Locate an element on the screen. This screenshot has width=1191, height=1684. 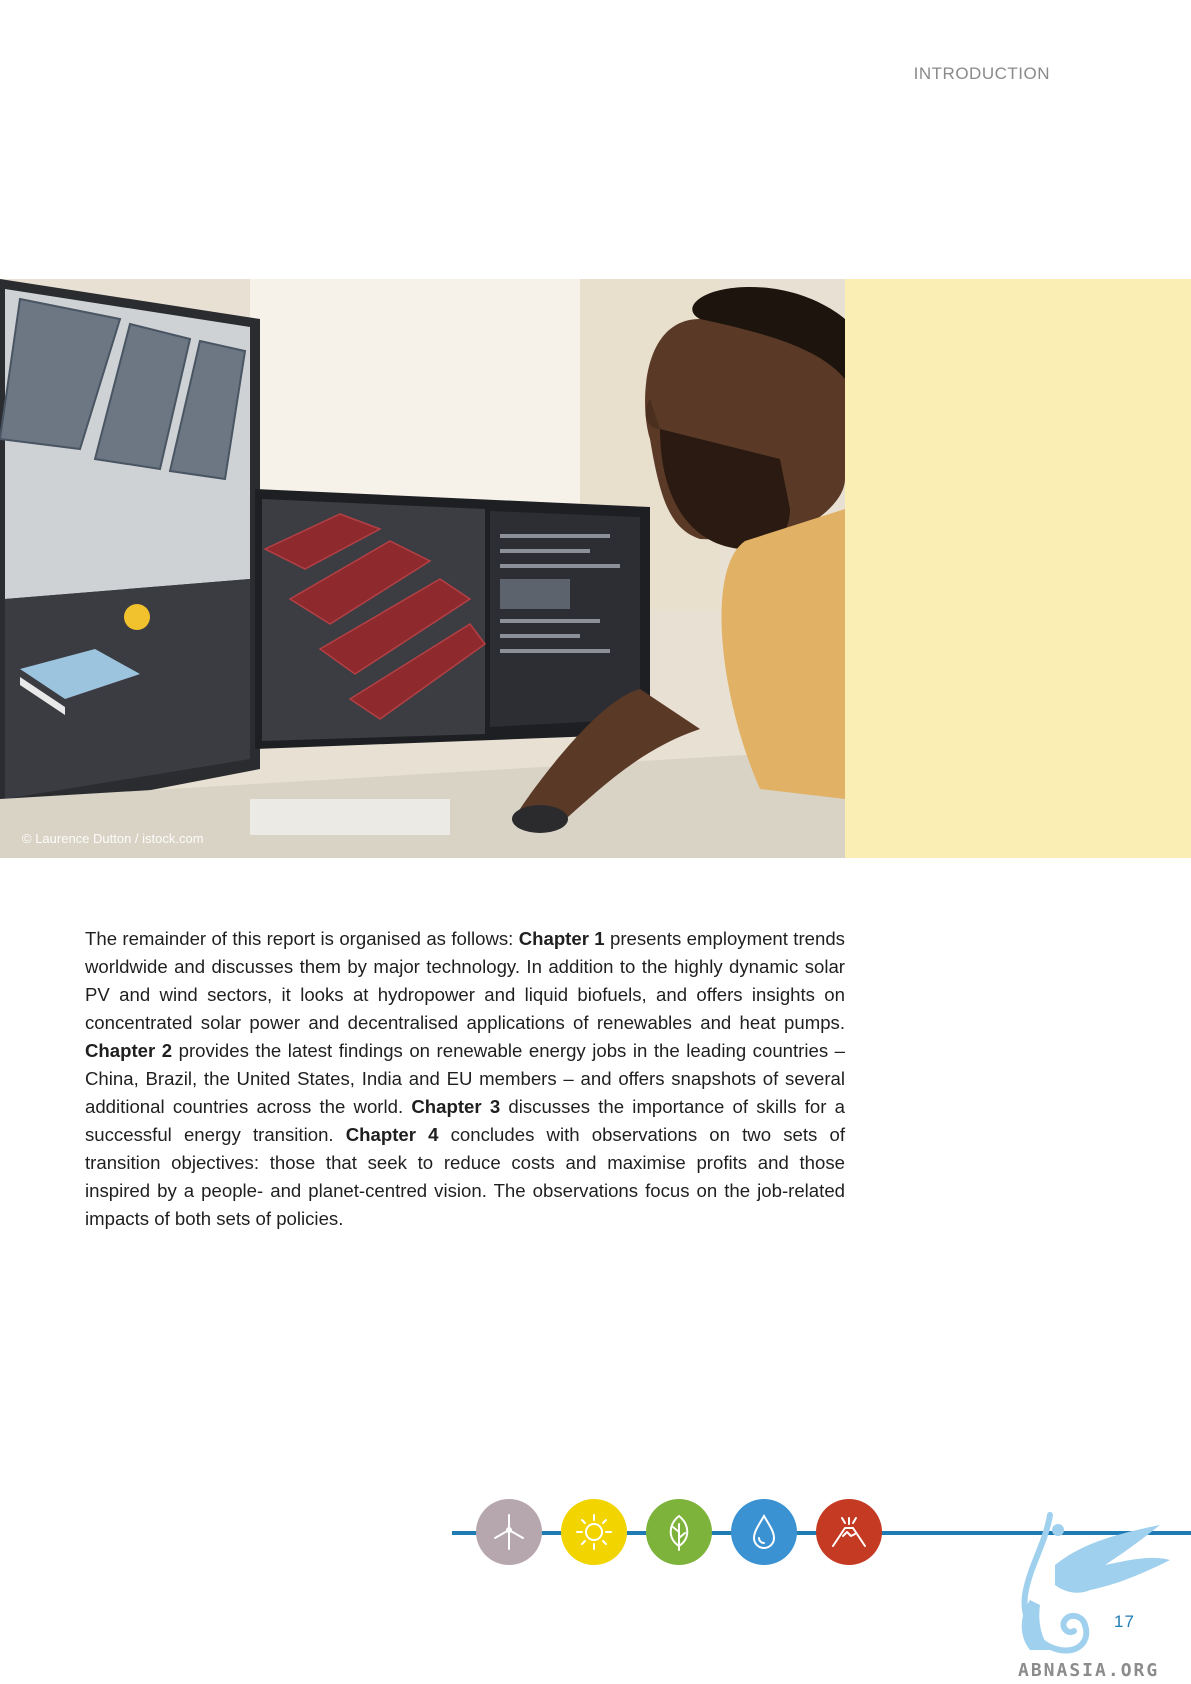
sun-icon is located at coordinates (594, 1532).